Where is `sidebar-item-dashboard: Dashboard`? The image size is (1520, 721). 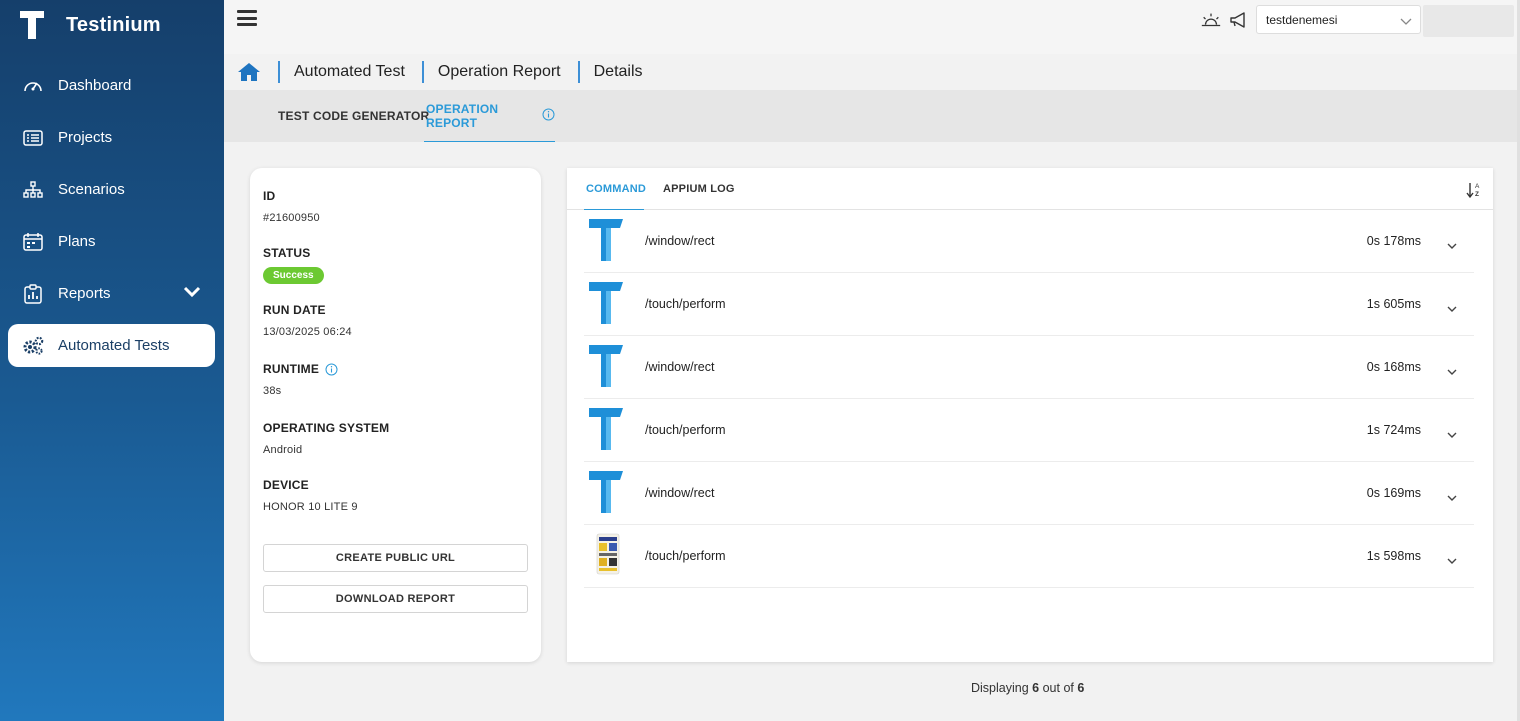 sidebar-item-dashboard: Dashboard is located at coordinates (111, 85).